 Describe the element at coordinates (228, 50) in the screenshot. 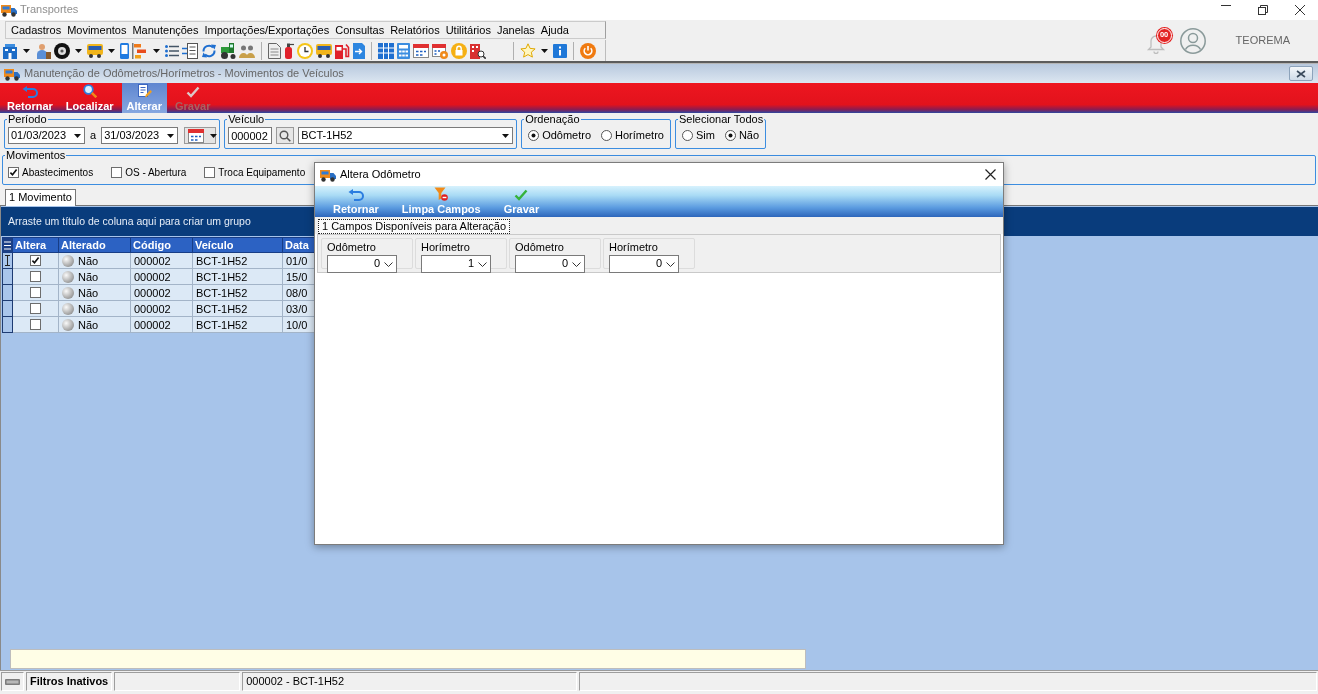

I see `tractor-icon` at that location.